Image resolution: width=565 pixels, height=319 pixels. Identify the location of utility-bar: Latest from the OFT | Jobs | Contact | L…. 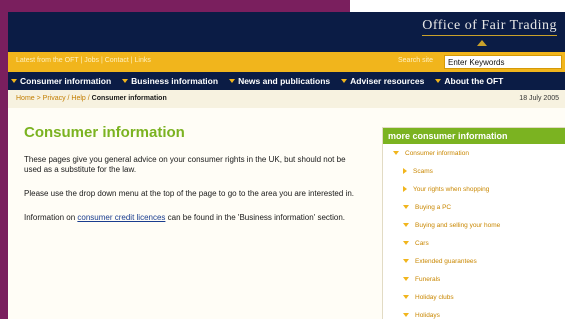
(286, 62).